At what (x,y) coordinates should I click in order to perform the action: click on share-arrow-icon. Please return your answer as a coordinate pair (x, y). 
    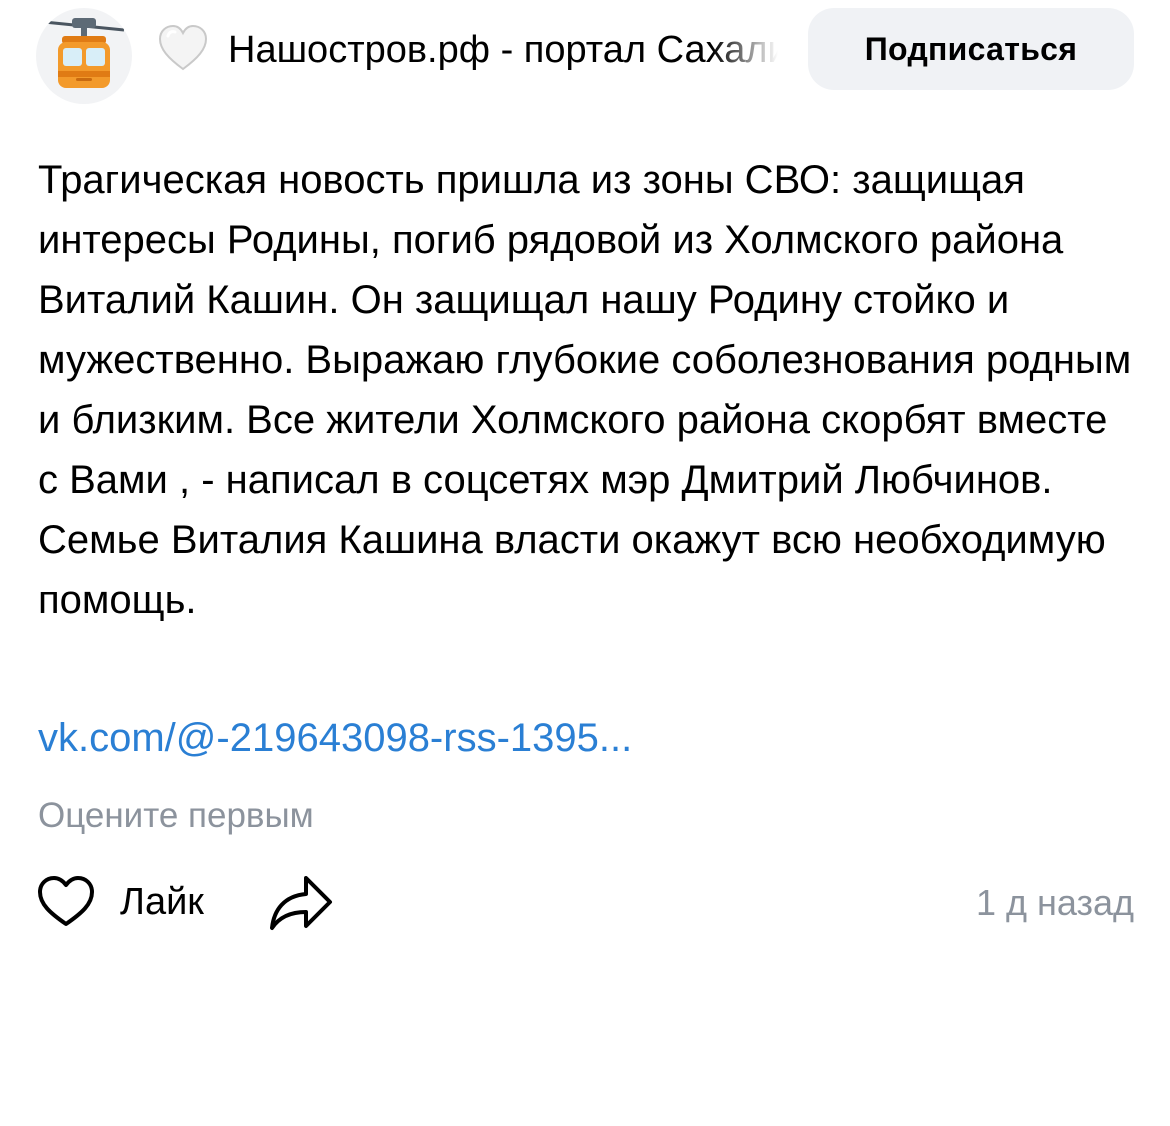
    Looking at the image, I should click on (301, 903).